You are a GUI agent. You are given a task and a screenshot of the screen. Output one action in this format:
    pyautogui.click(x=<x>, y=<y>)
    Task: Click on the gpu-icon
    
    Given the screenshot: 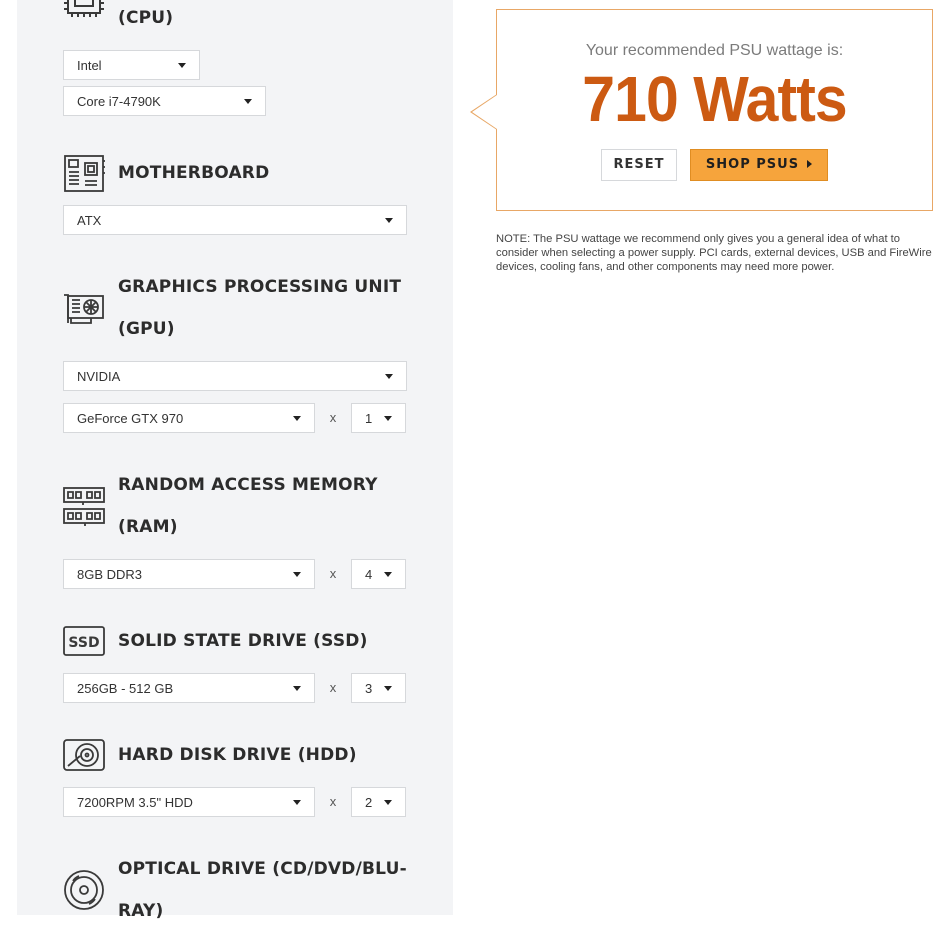 What is the action you would take?
    pyautogui.click(x=84, y=308)
    